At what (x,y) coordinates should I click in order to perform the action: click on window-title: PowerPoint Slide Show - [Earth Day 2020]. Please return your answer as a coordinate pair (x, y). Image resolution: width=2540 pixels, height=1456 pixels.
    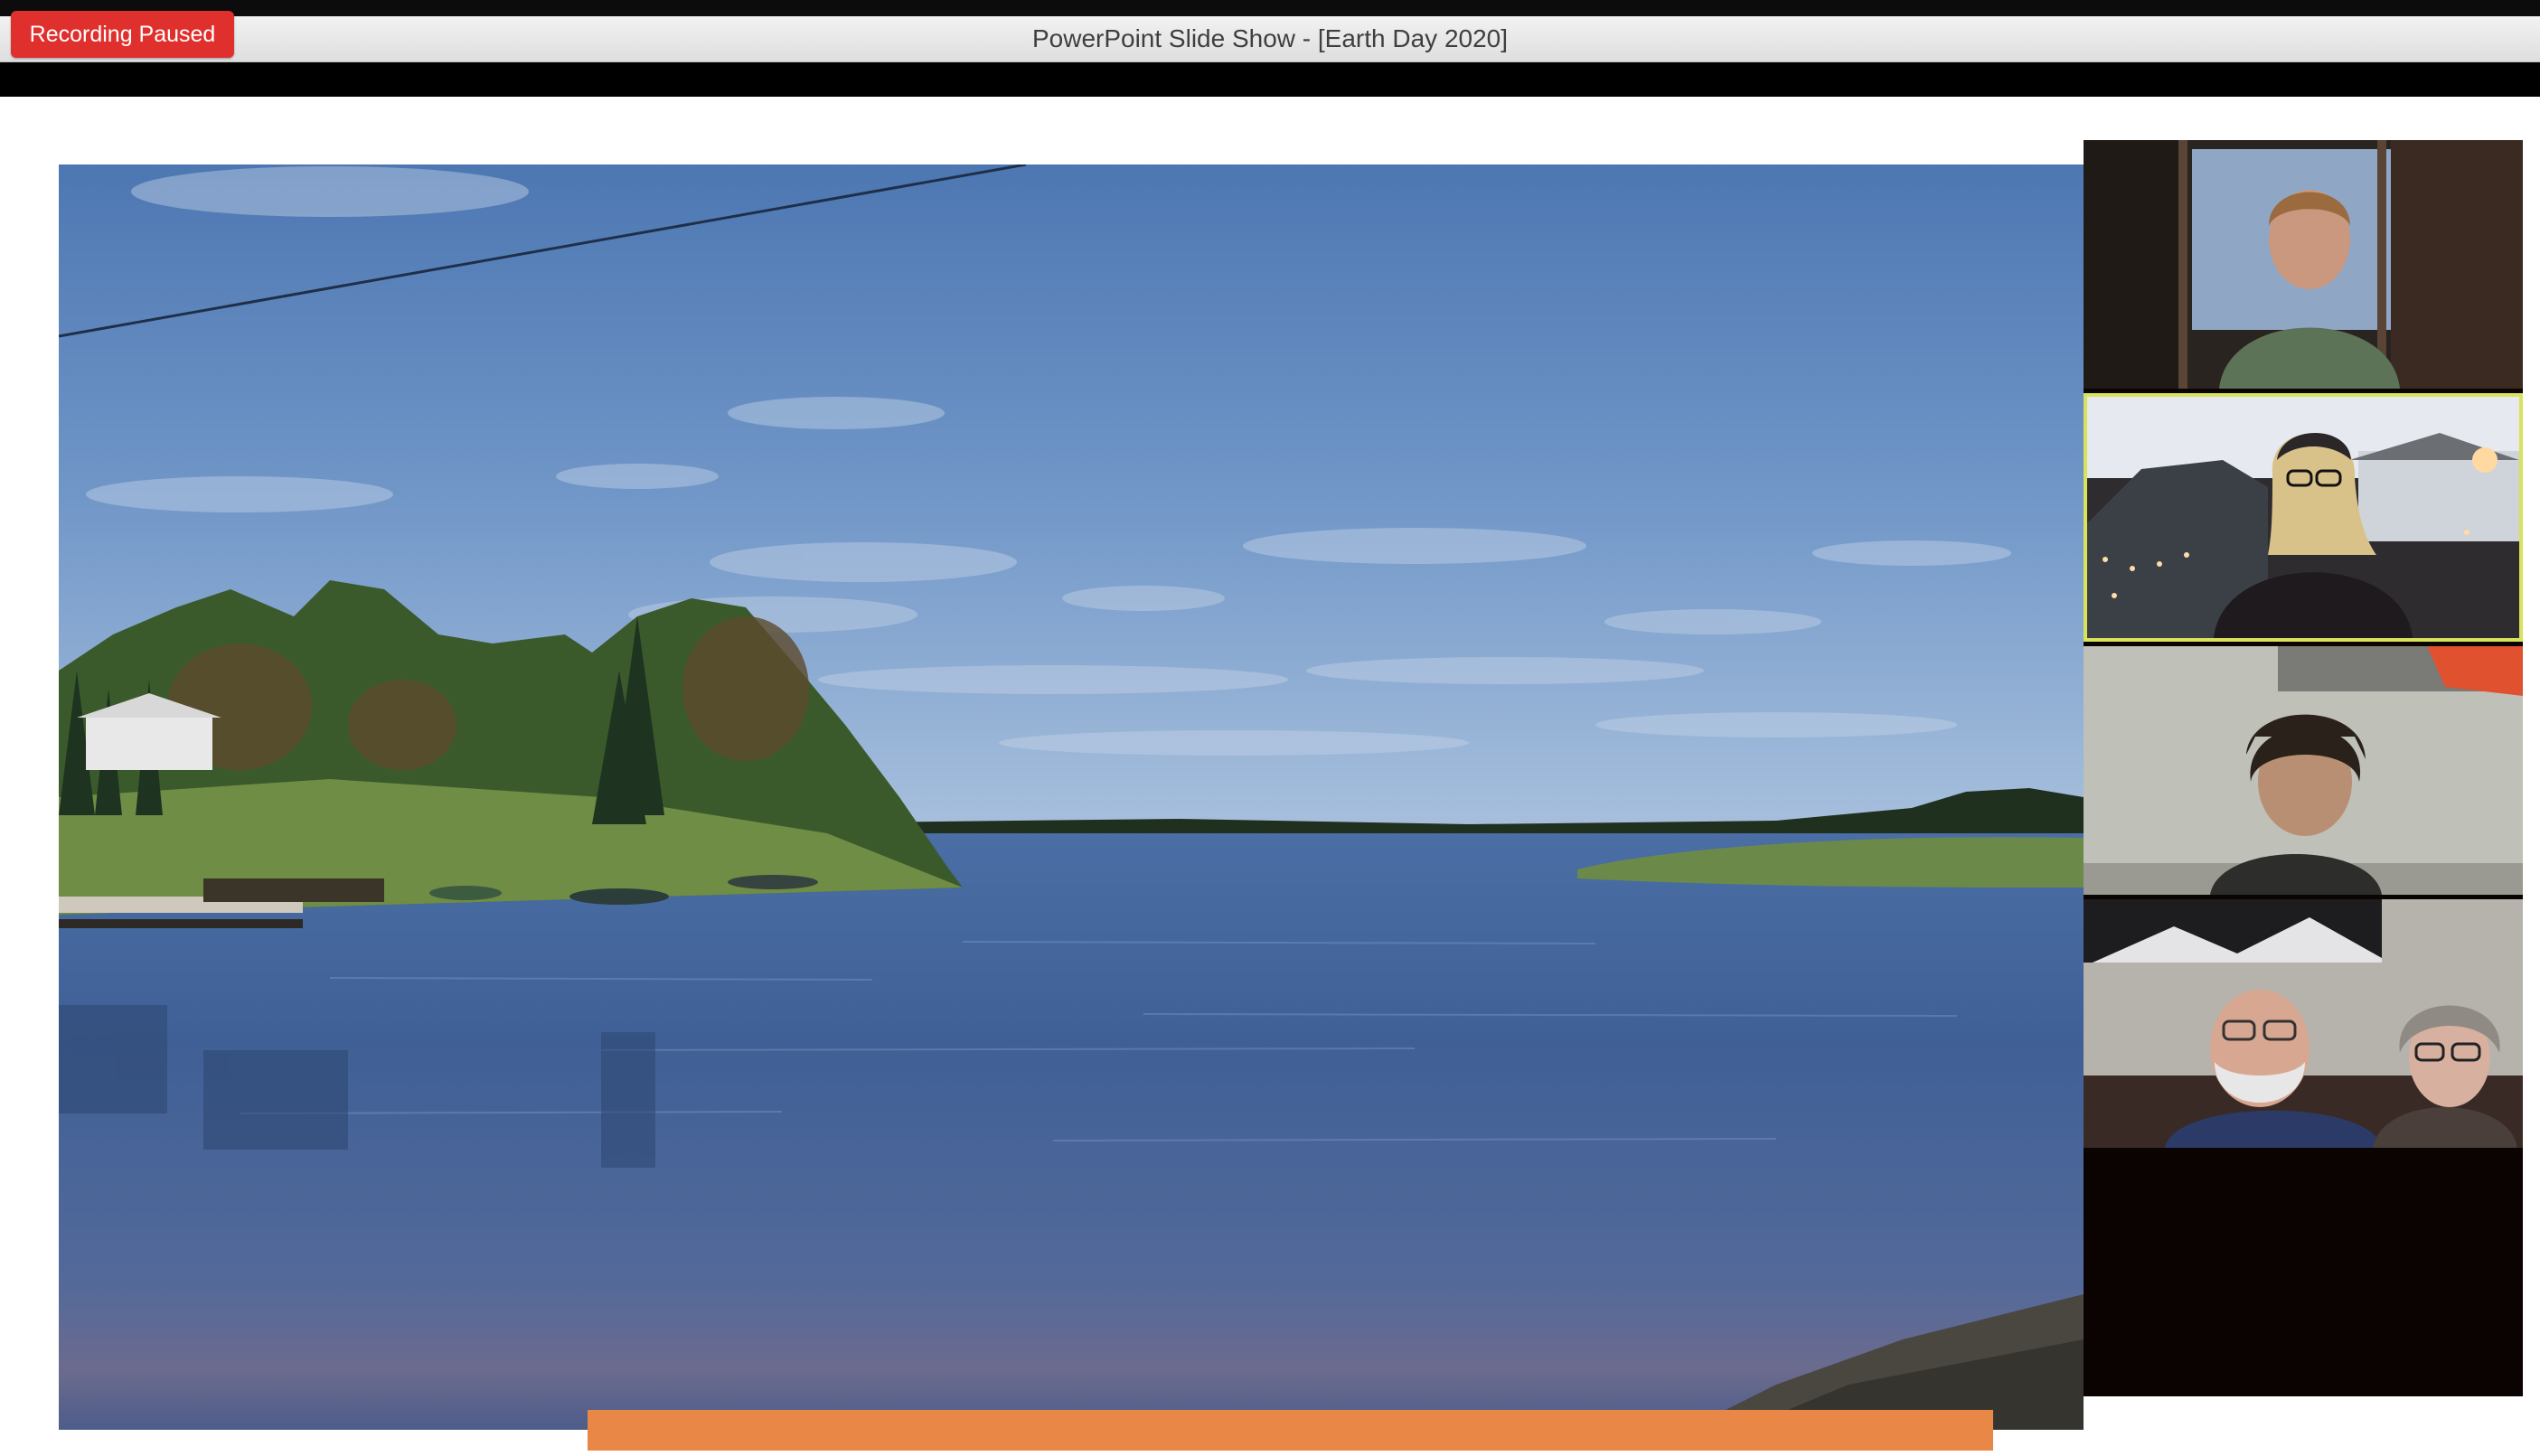
    Looking at the image, I should click on (1270, 38).